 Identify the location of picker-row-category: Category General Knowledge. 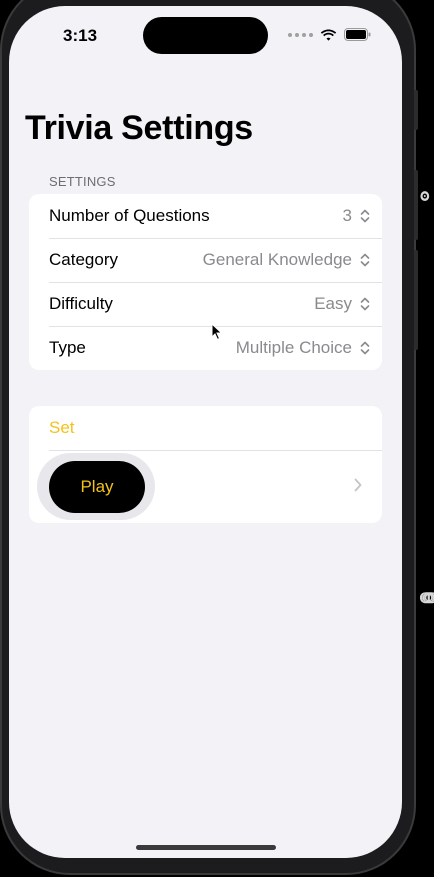
(205, 260).